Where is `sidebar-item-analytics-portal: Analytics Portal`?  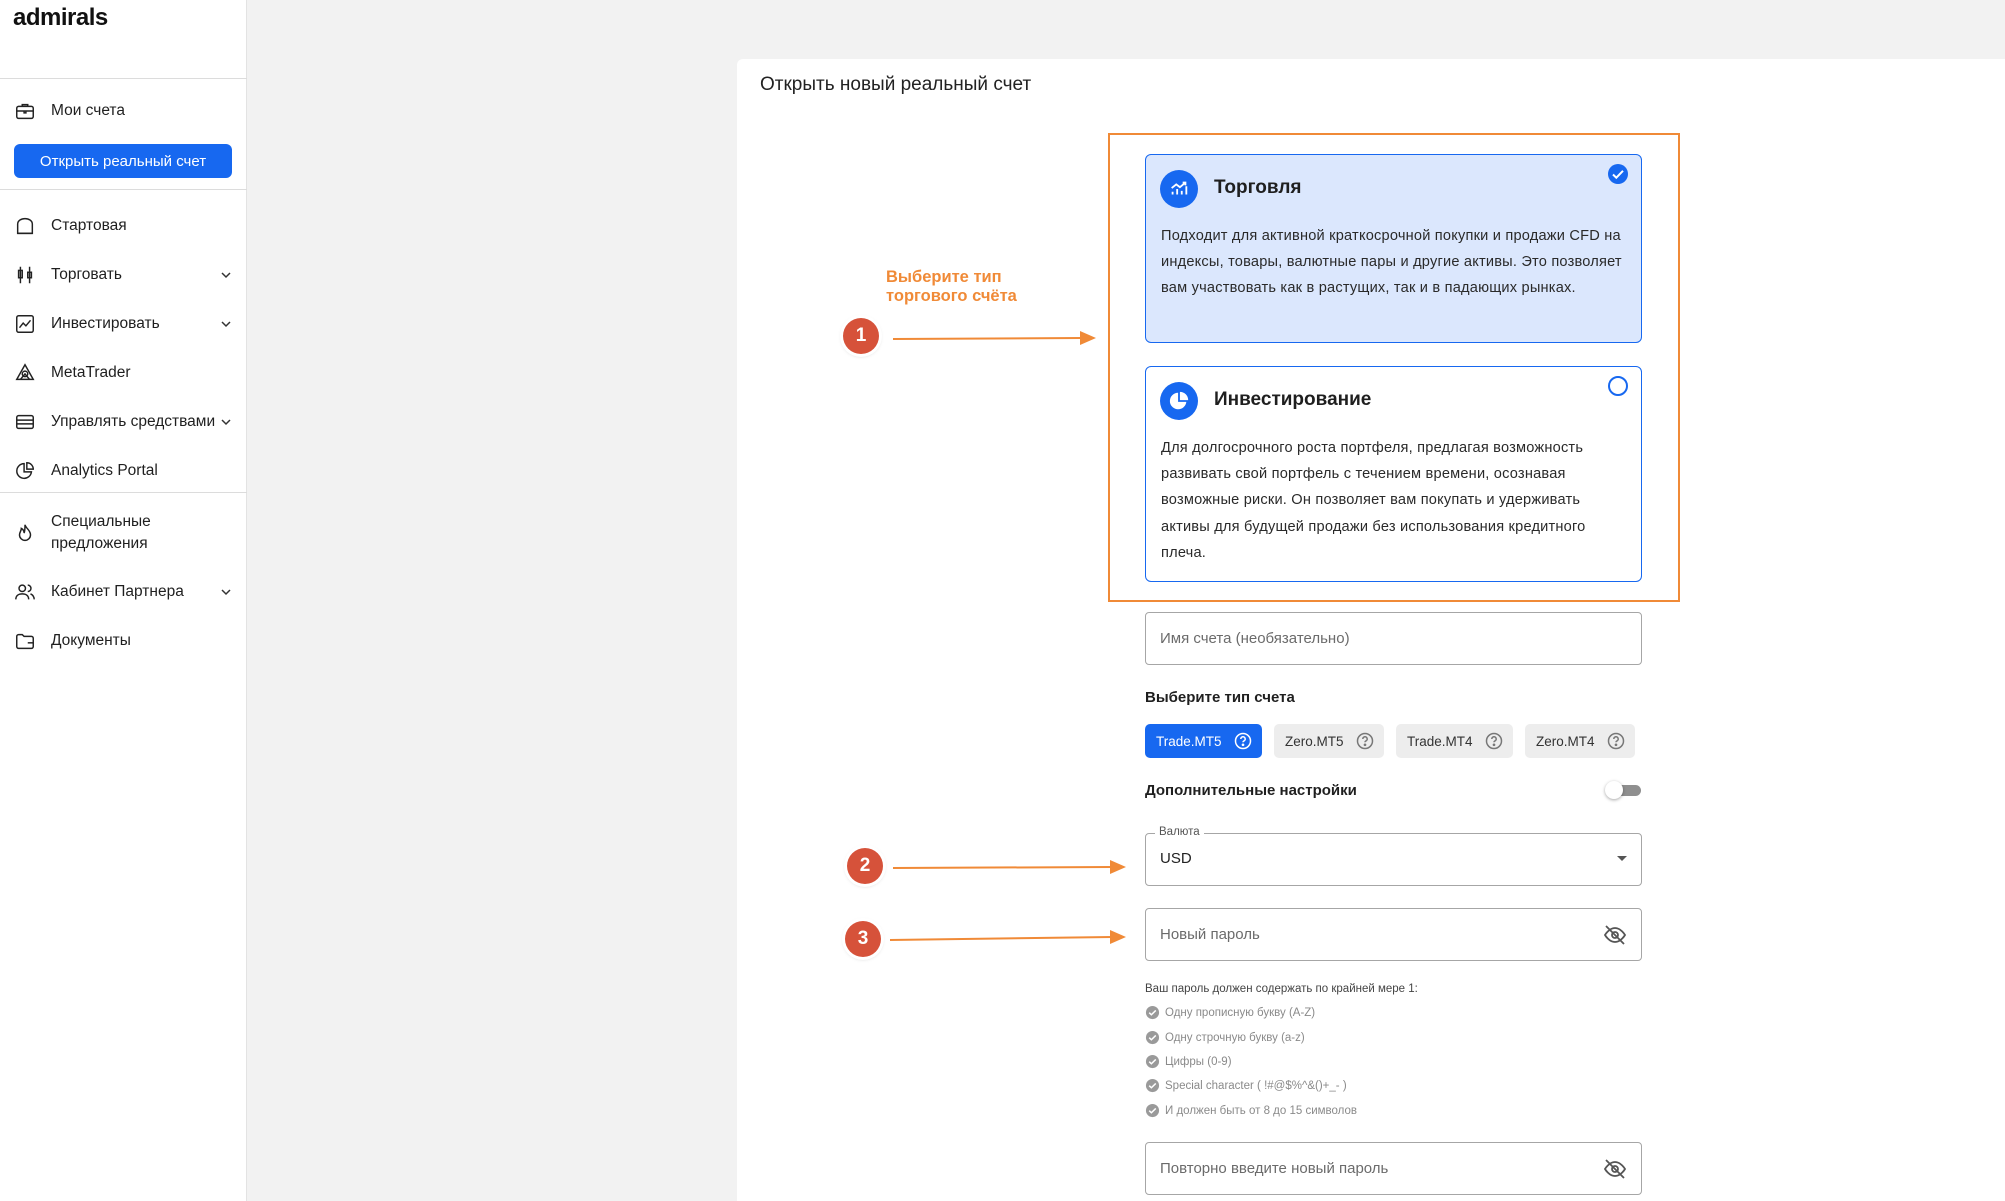
sidebar-item-analytics-portal: Analytics Portal is located at coordinates (123, 471).